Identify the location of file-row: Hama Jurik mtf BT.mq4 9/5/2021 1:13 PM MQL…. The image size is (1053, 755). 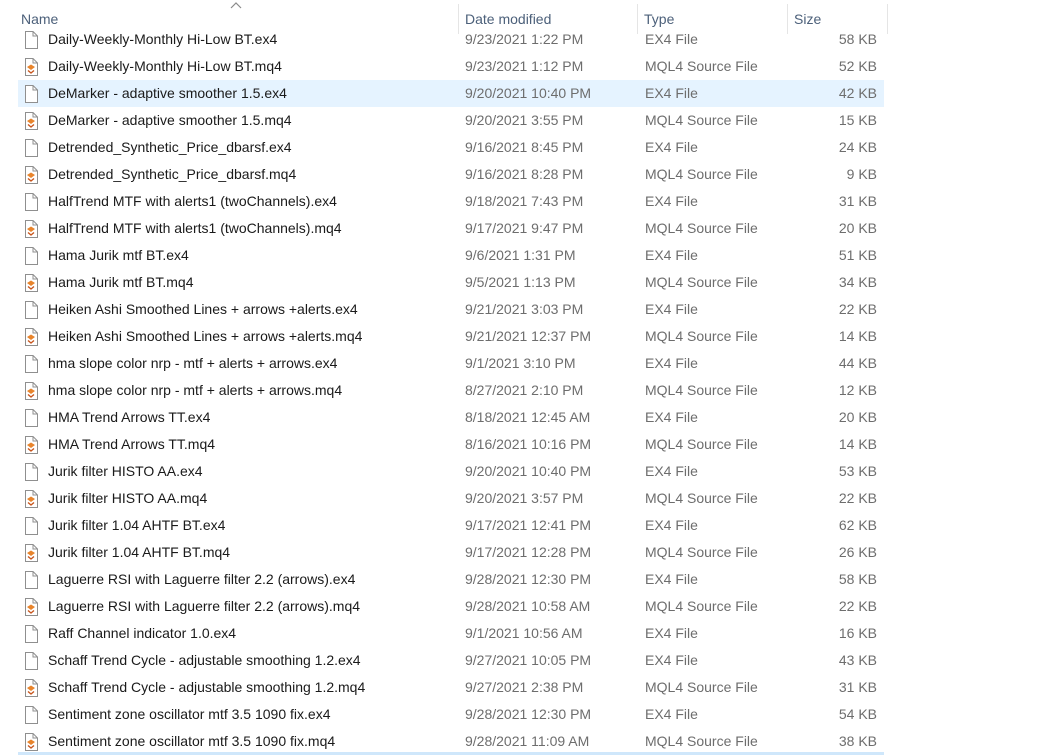
(451, 282).